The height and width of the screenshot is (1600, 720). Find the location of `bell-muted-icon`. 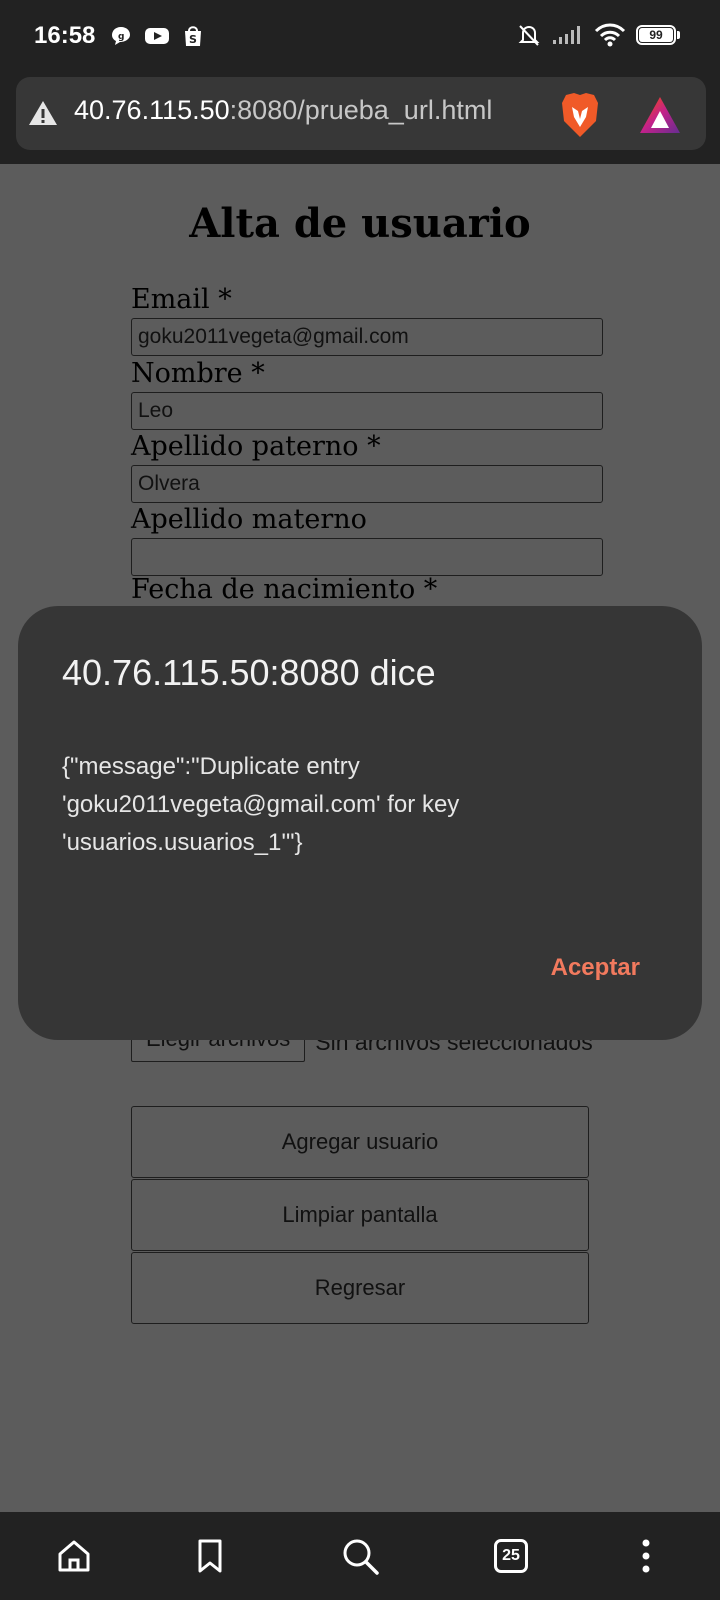

bell-muted-icon is located at coordinates (529, 35).